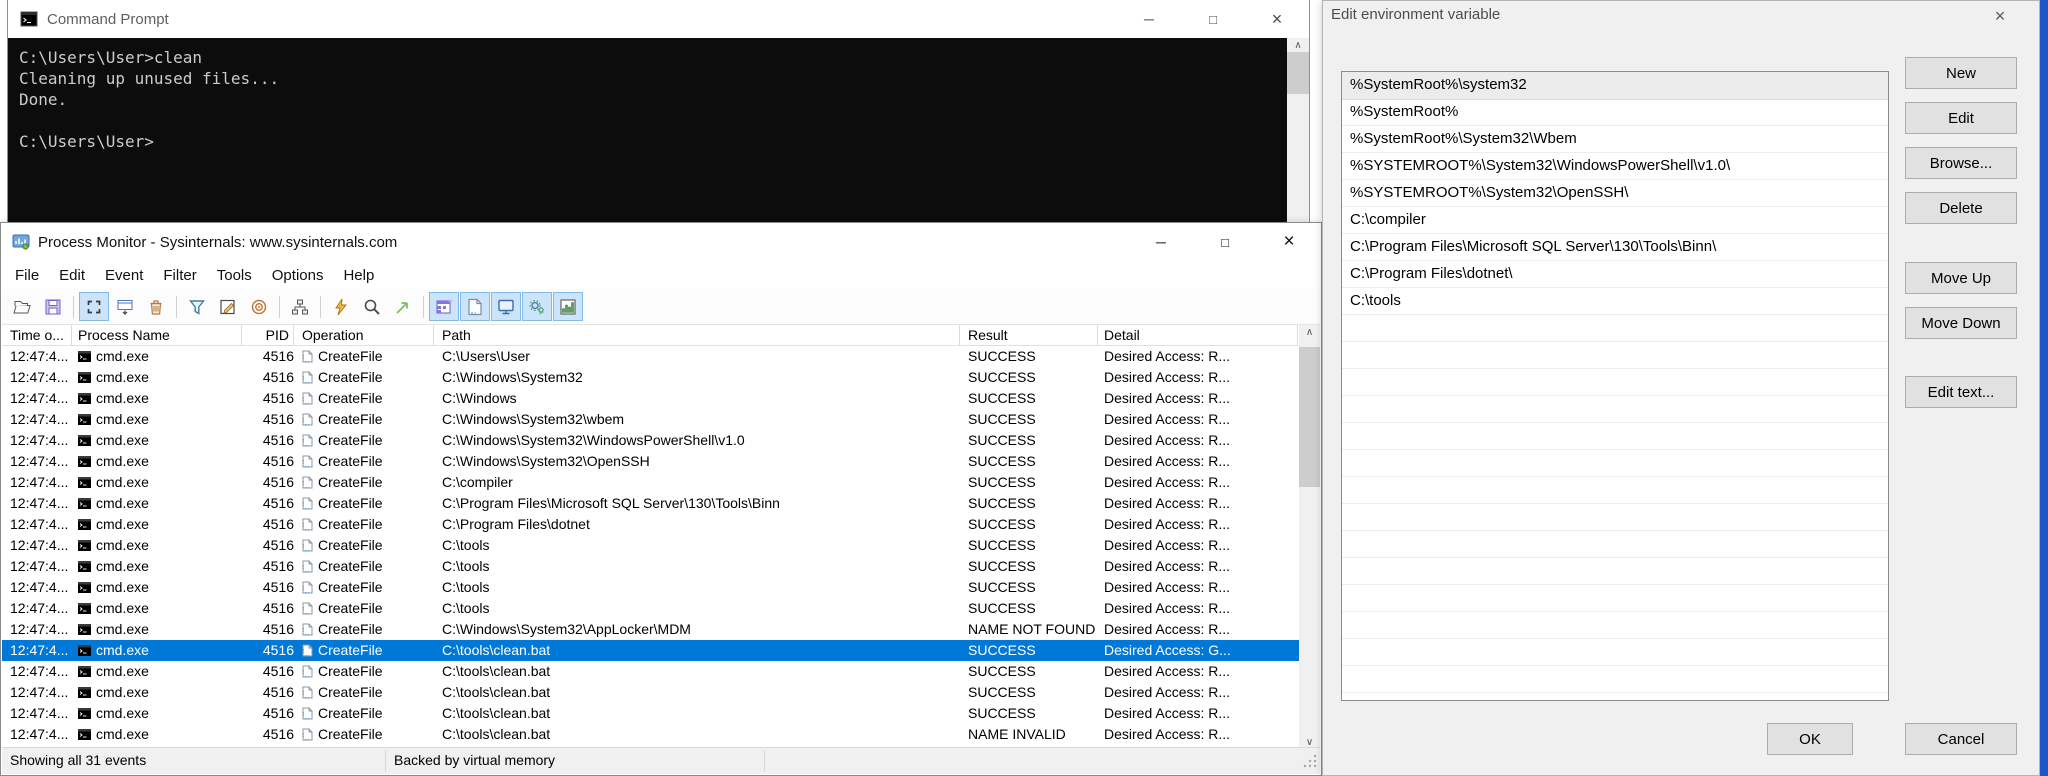 This screenshot has width=2048, height=776. What do you see at coordinates (506, 306) in the screenshot?
I see `show-network-icon` at bounding box center [506, 306].